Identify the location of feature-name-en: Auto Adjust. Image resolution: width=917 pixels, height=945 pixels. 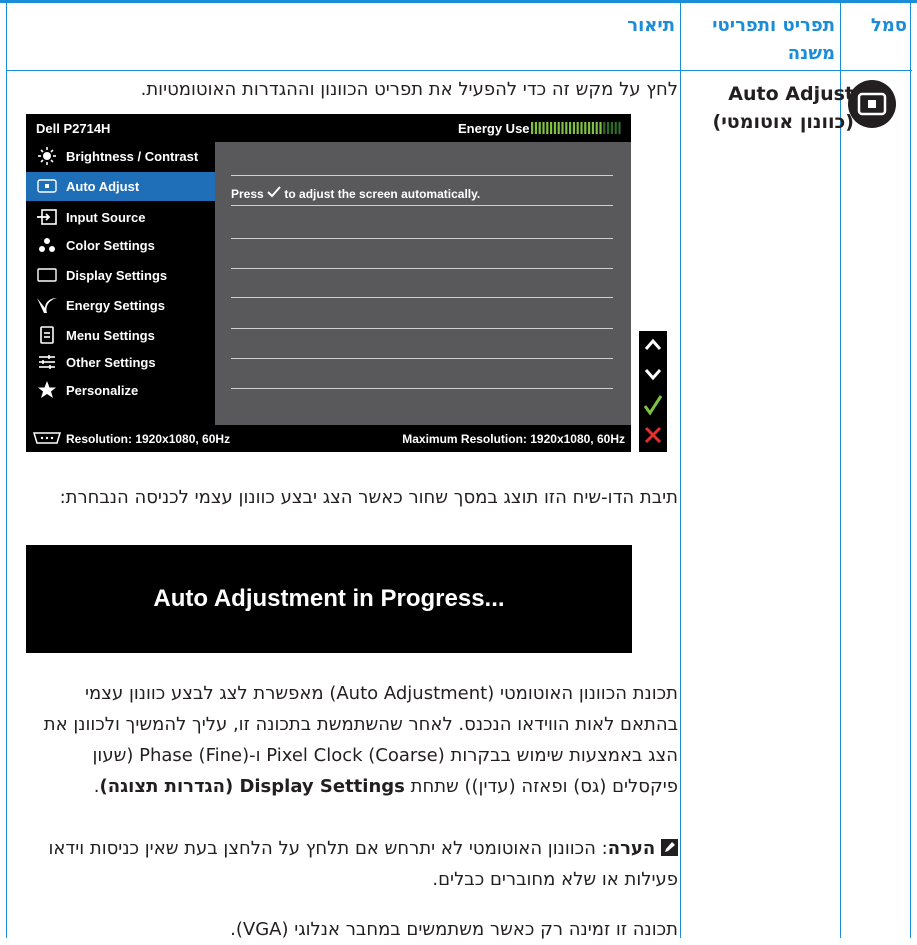
(791, 94).